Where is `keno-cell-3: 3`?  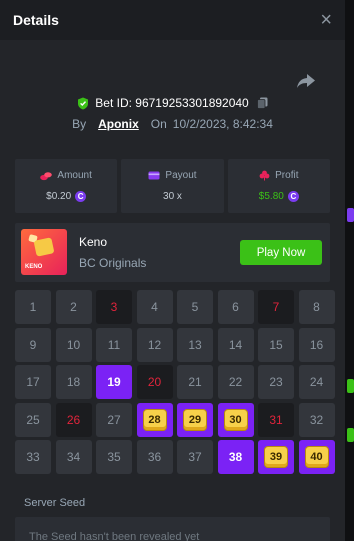
keno-cell-3: 3 is located at coordinates (114, 307).